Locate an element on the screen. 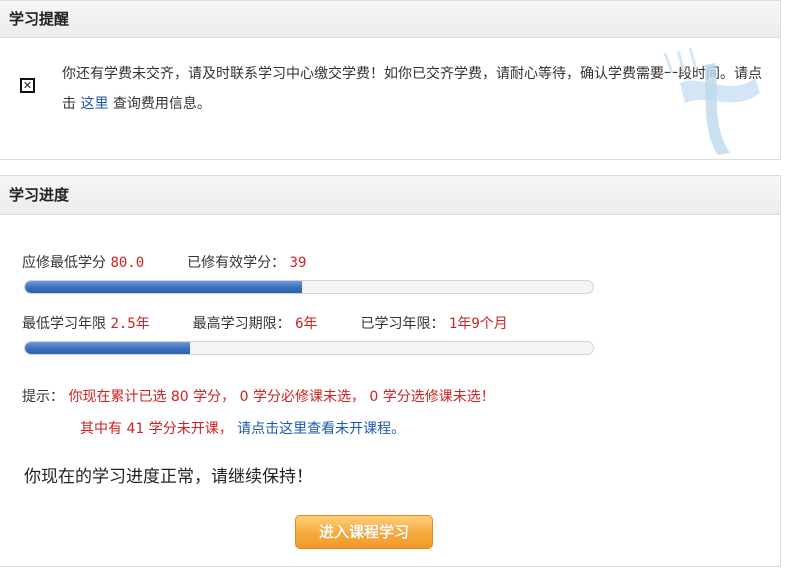 This screenshot has height=572, width=800. enter-course-button: 进入课程学习 is located at coordinates (364, 532).